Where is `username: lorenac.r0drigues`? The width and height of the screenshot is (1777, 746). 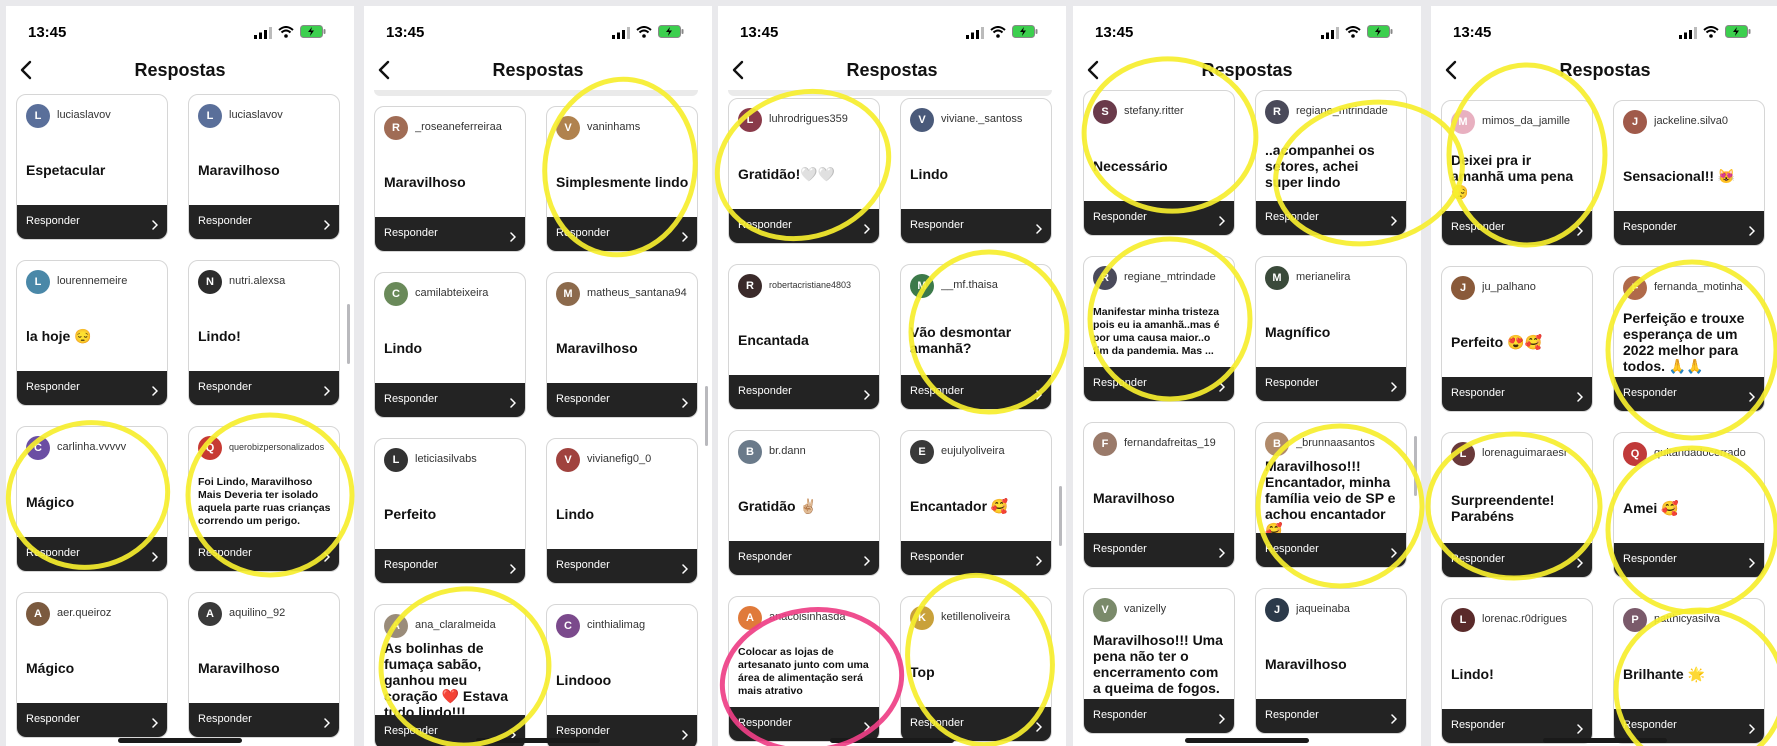 username: lorenac.r0drigues is located at coordinates (1535, 619).